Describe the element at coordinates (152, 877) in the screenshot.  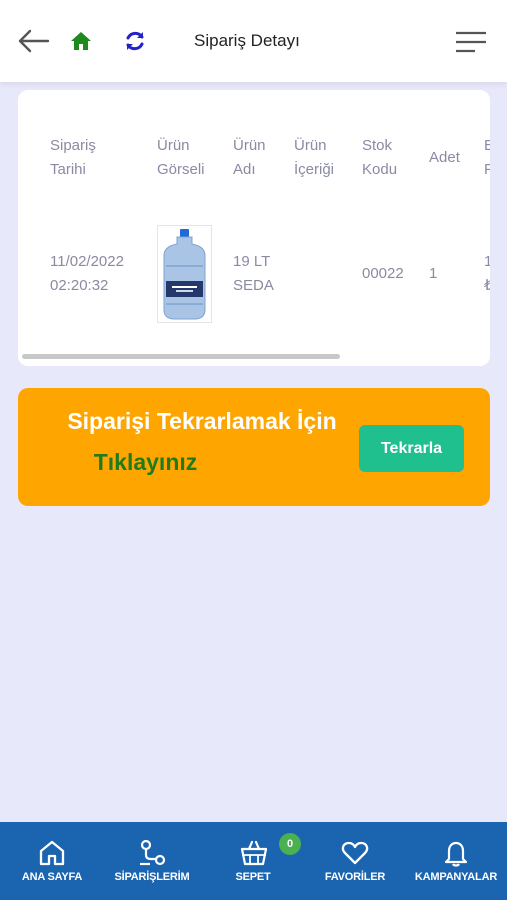
I see `nav-label-orders: SİPARİŞLERİM` at that location.